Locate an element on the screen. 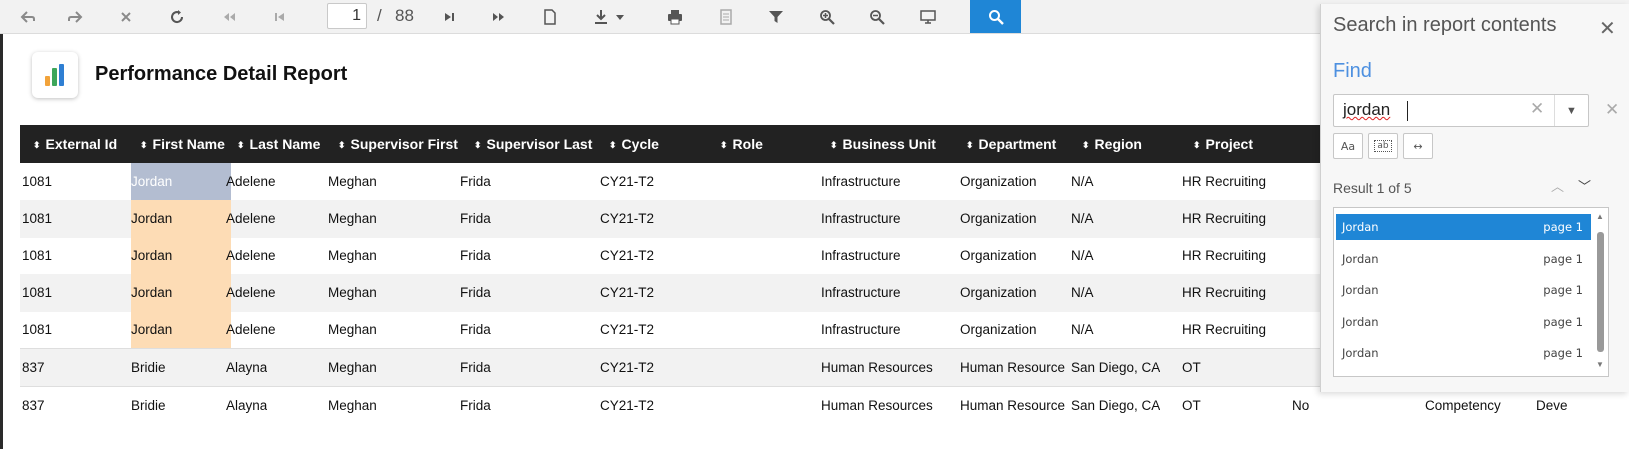  zoom-in-button is located at coordinates (827, 17).